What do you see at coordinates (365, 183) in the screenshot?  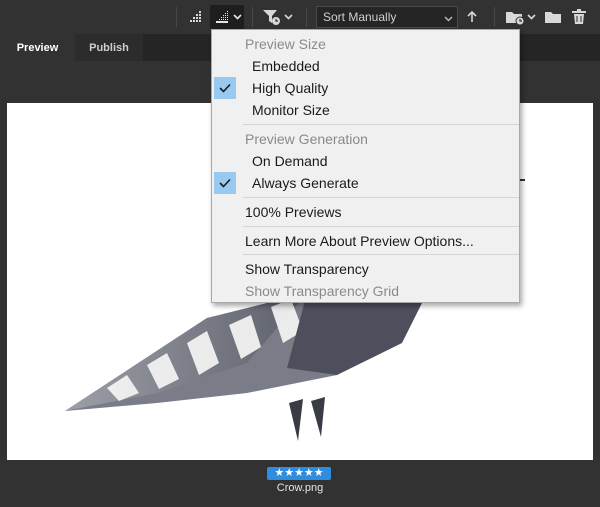 I see `menu-item-always-generate: Always Generate` at bounding box center [365, 183].